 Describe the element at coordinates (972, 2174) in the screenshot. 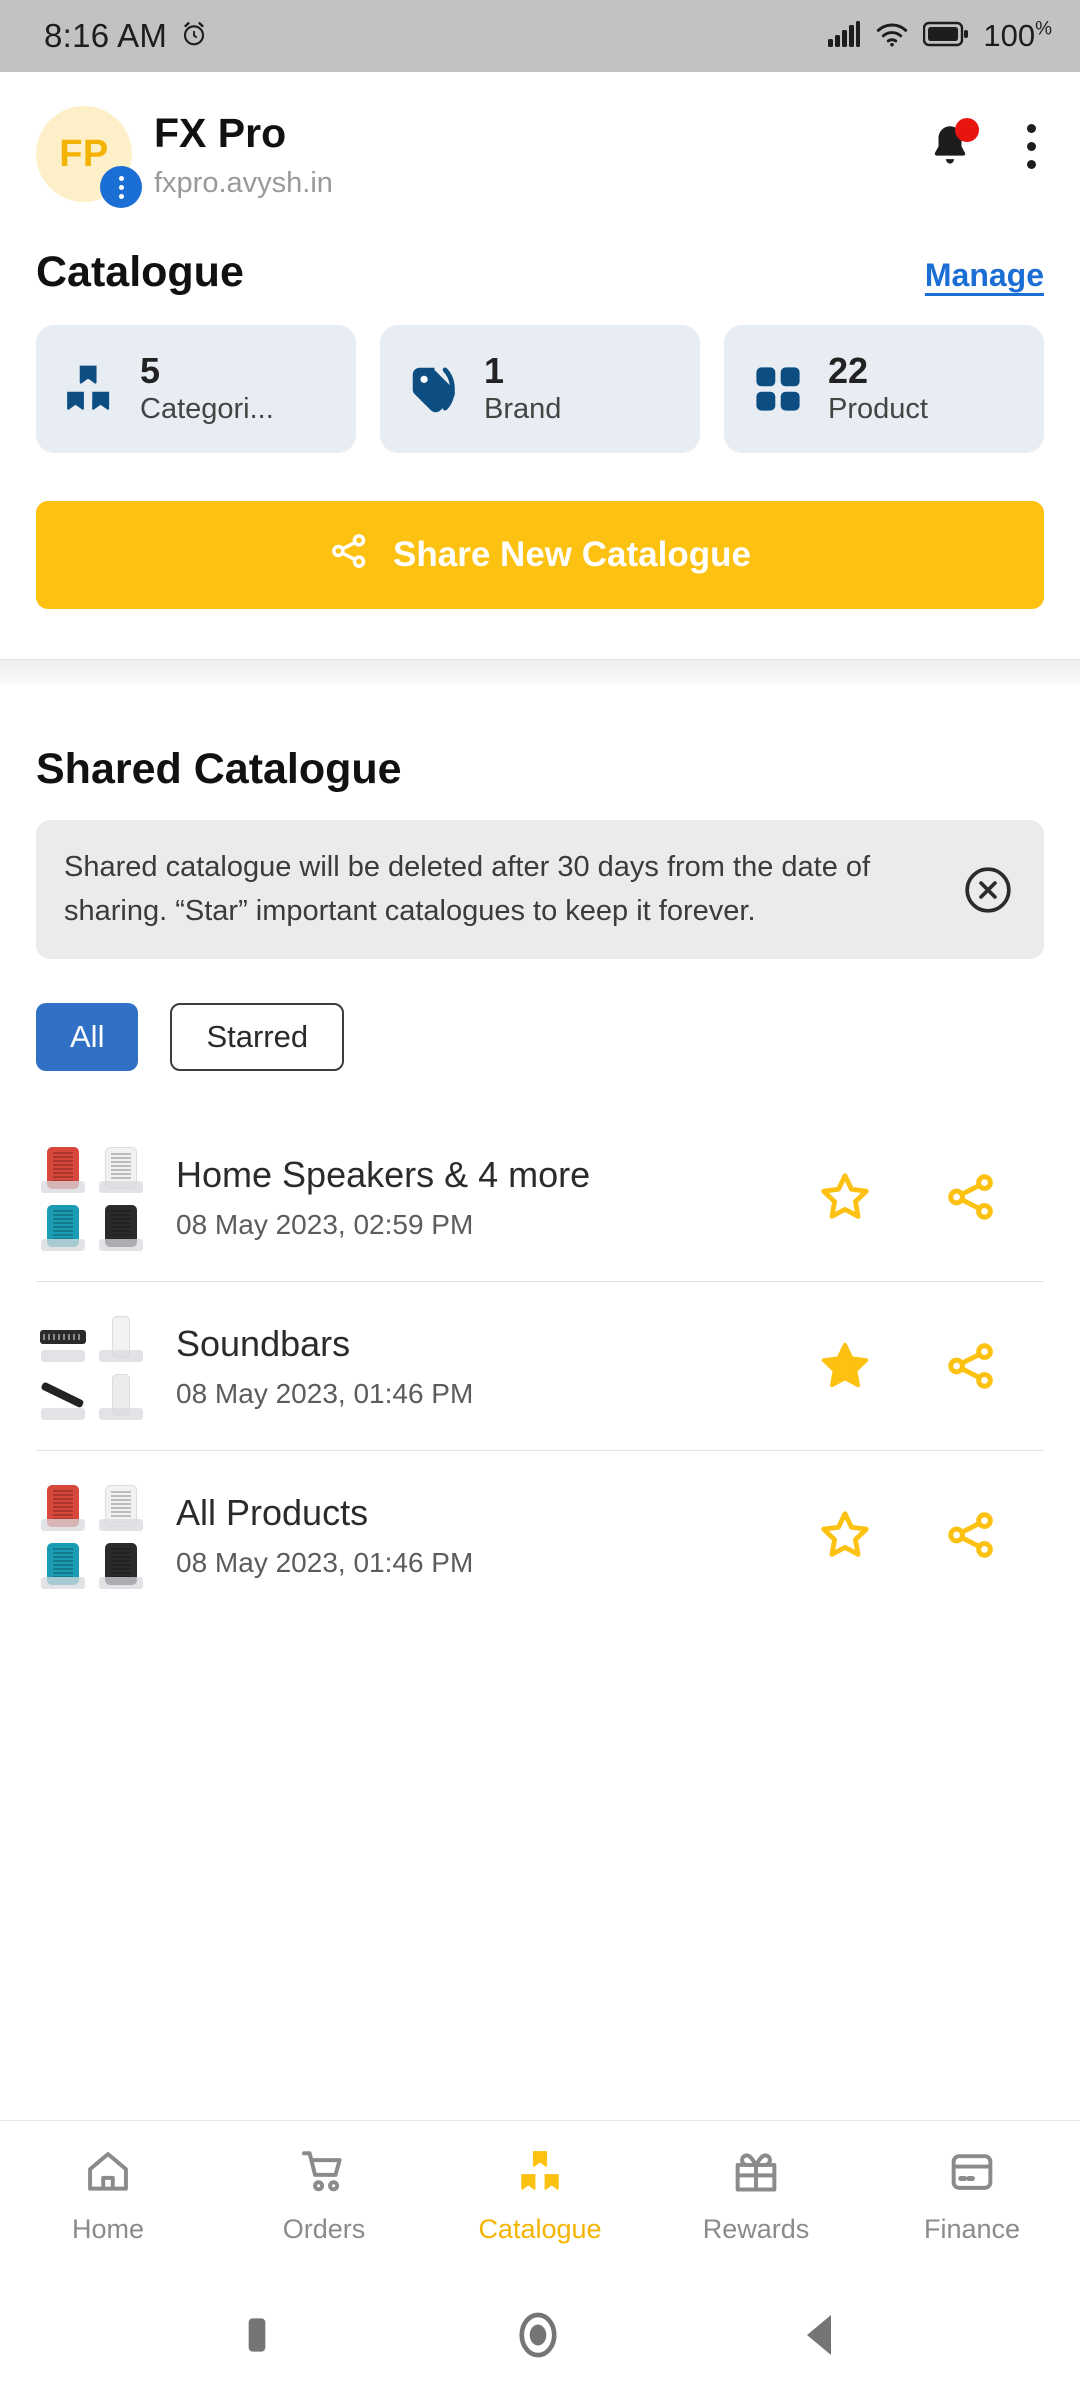

I see `card-icon` at that location.